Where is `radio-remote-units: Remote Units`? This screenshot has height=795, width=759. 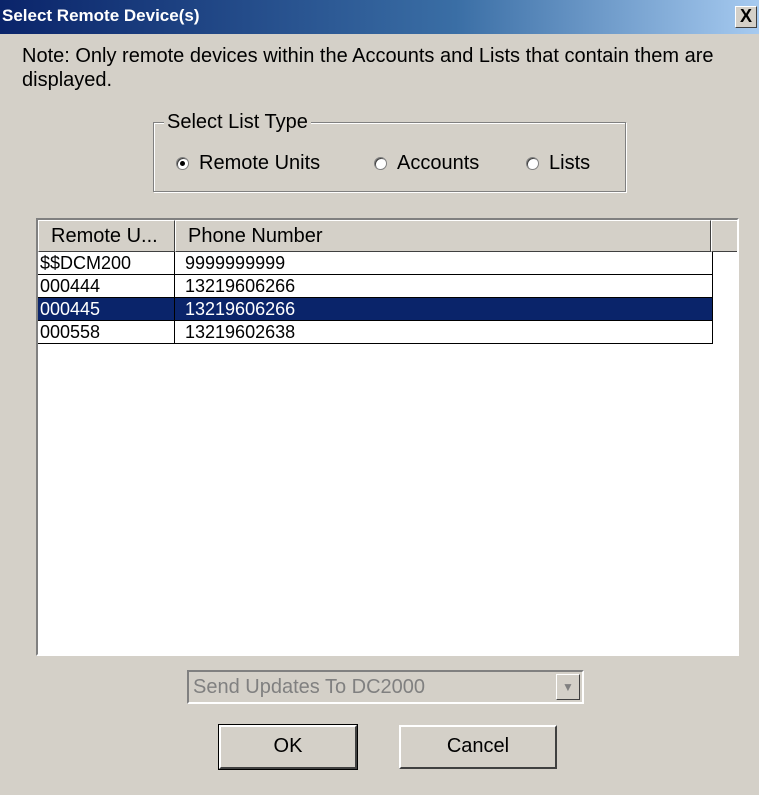 radio-remote-units: Remote Units is located at coordinates (248, 163).